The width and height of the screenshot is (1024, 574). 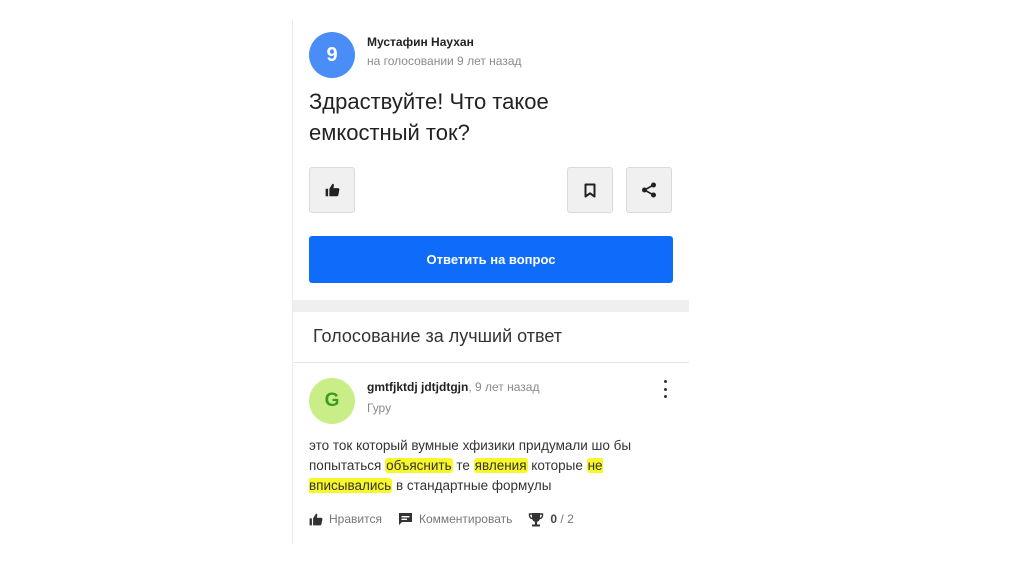 What do you see at coordinates (554, 519) in the screenshot?
I see `vote-score-current: 0` at bounding box center [554, 519].